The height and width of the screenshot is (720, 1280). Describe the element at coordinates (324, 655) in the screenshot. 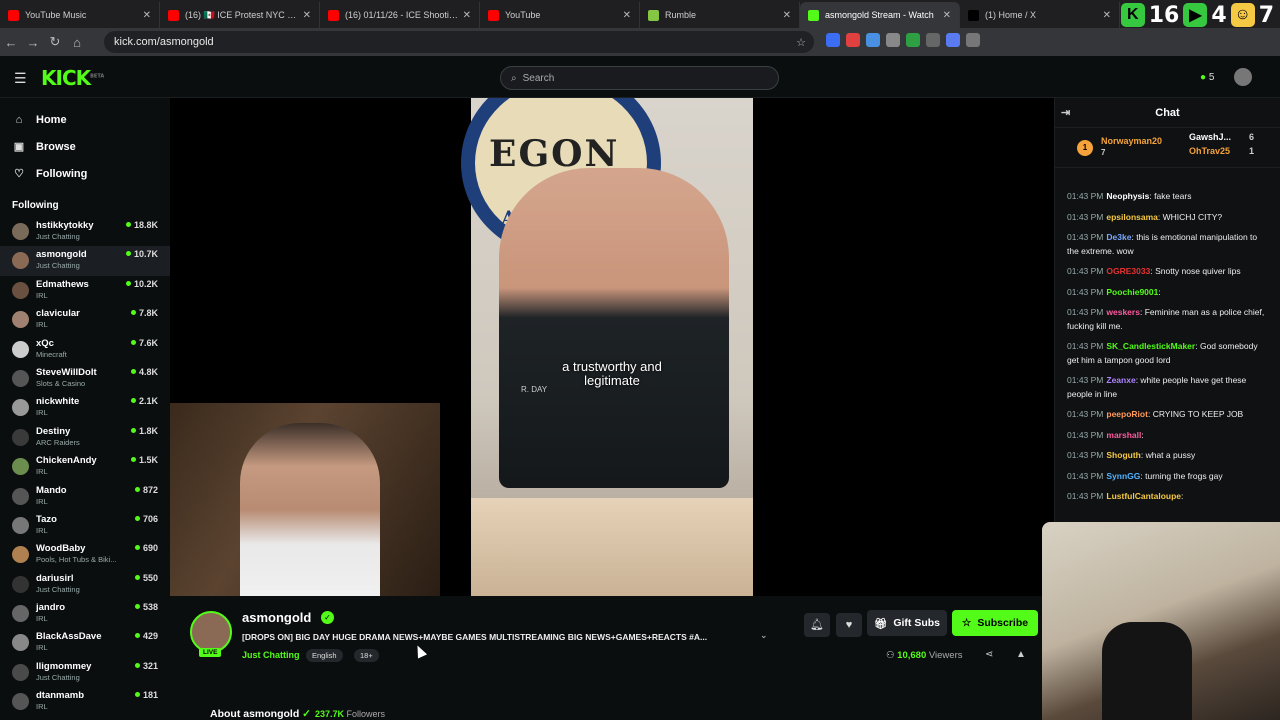

I see `tag-language: English` at that location.